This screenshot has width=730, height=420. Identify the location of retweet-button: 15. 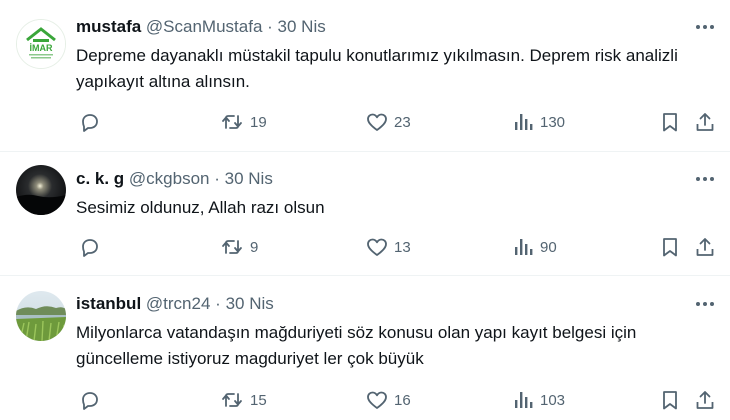
(243, 400).